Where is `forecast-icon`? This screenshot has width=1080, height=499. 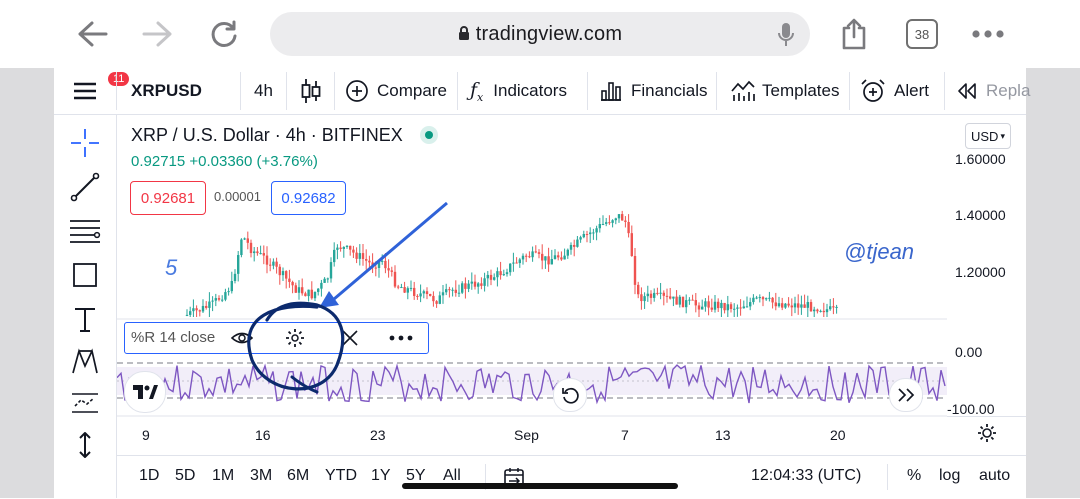
forecast-icon is located at coordinates (85, 403).